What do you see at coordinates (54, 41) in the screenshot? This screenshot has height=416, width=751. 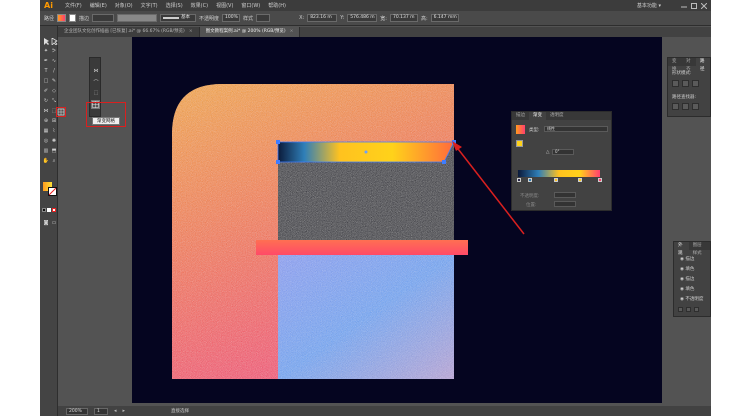 I see `direct-selection-tool-icon` at bounding box center [54, 41].